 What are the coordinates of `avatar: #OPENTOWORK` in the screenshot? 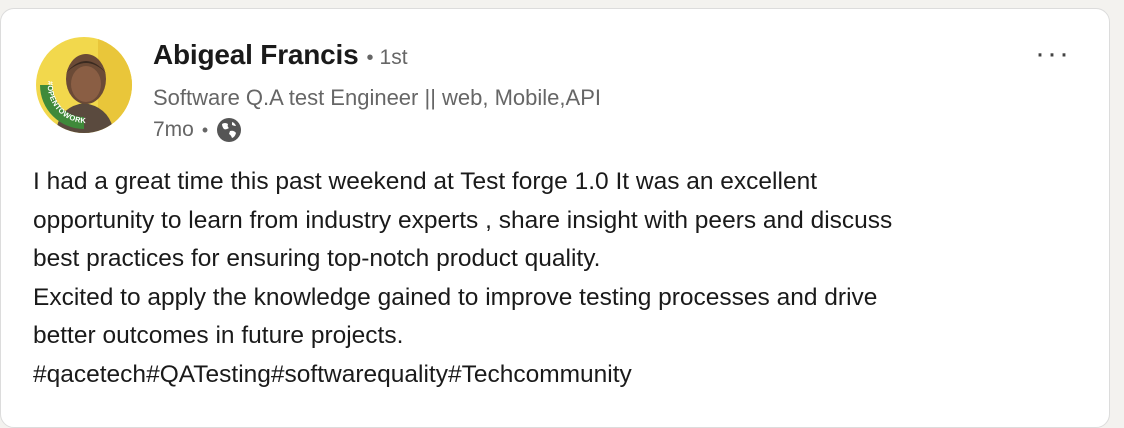 It's located at (84, 85).